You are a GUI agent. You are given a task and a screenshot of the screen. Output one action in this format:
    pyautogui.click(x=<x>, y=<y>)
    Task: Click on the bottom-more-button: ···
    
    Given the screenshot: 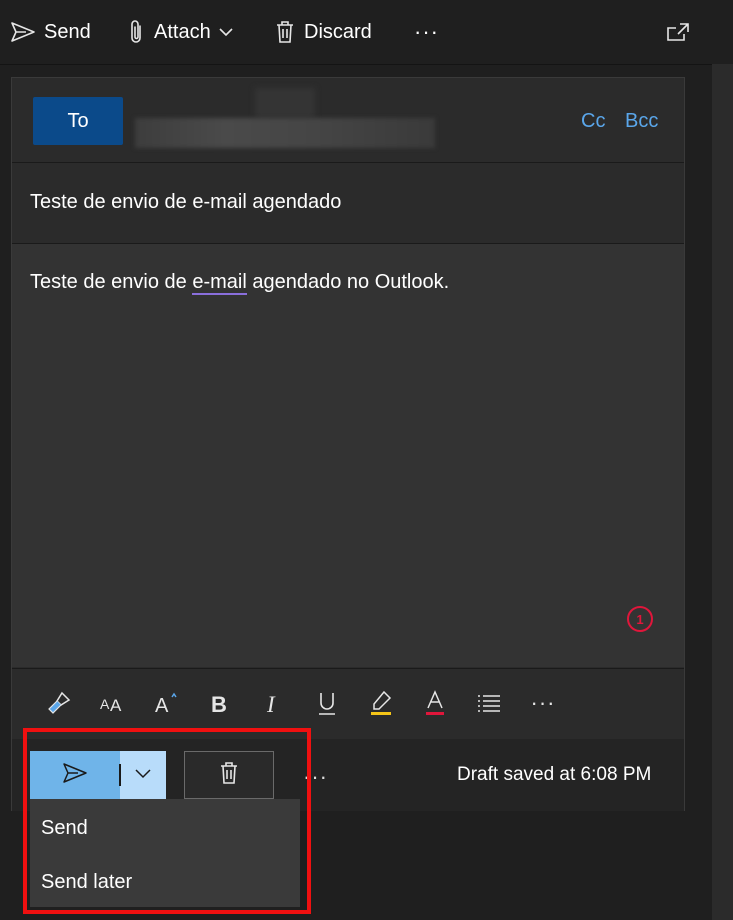 What is the action you would take?
    pyautogui.click(x=315, y=777)
    